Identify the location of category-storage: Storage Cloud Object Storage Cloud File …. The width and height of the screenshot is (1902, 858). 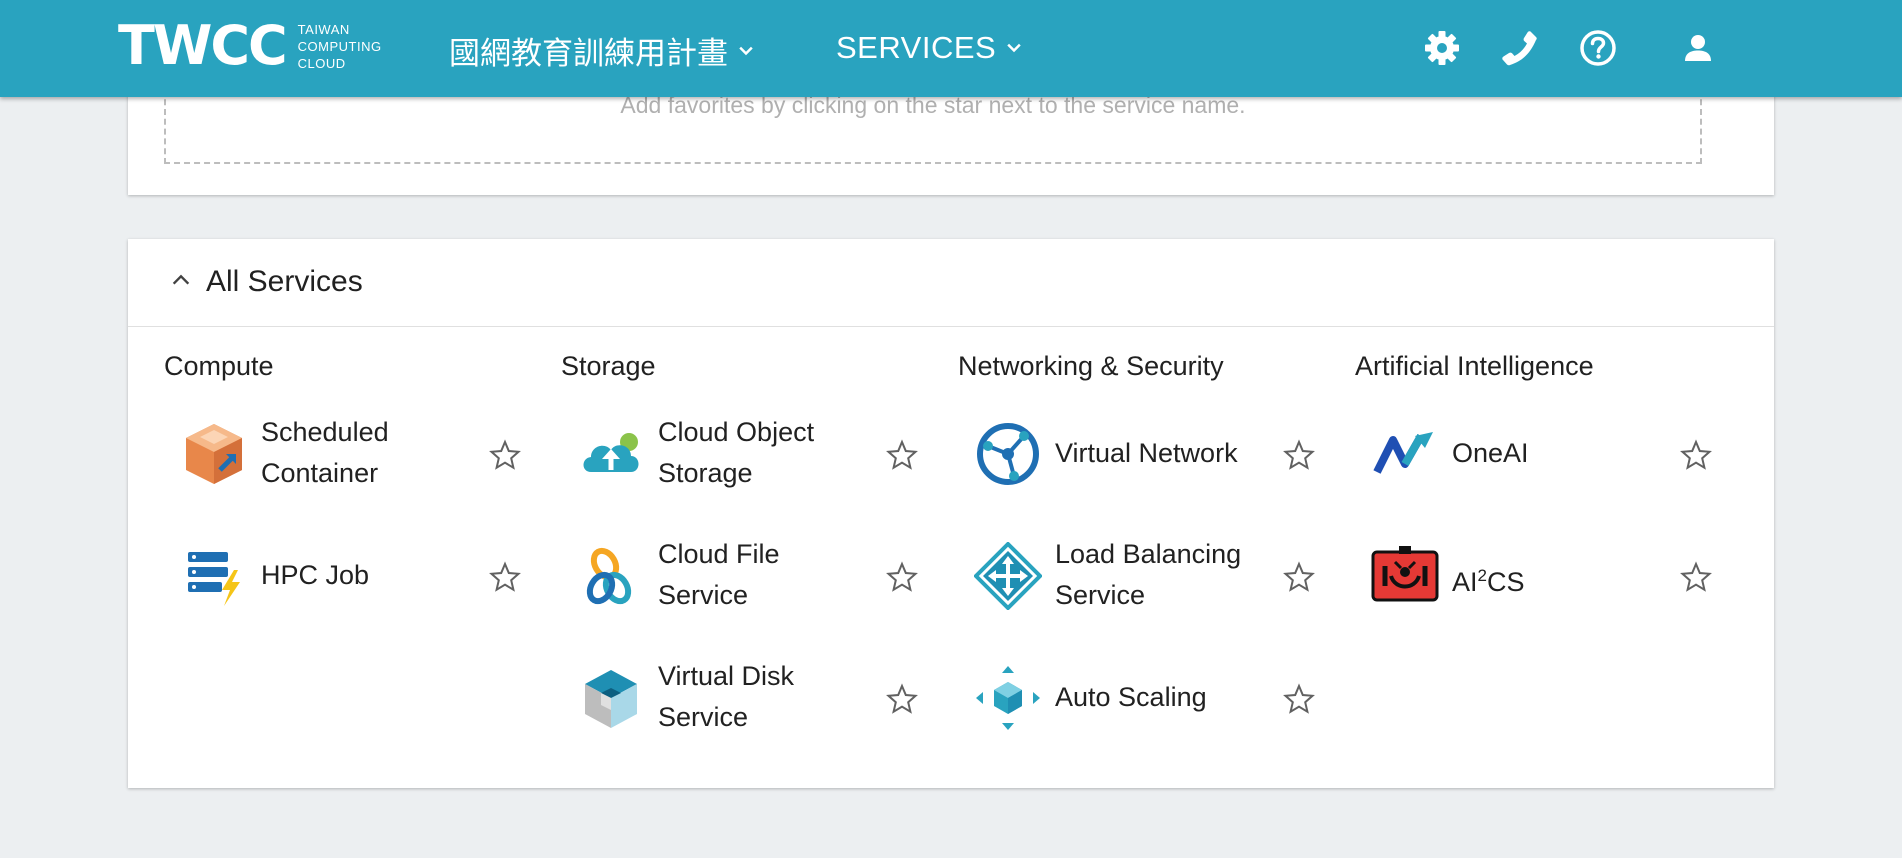
(759, 554).